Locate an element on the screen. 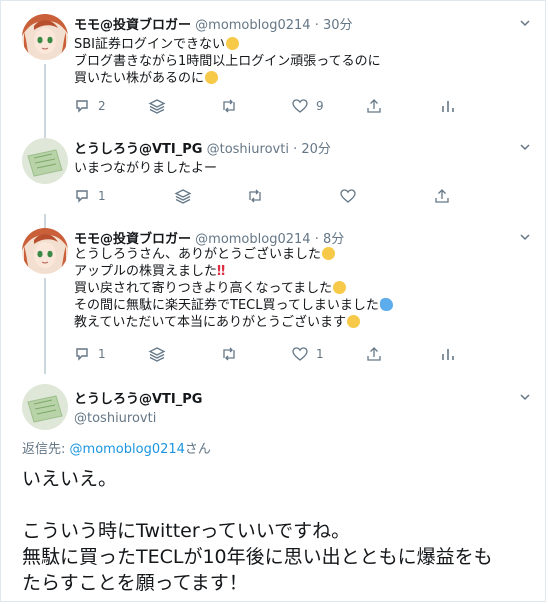 The image size is (548, 604). tweet-header: とうしろう@VTI_PG @toshiurovti is located at coordinates (138, 407).